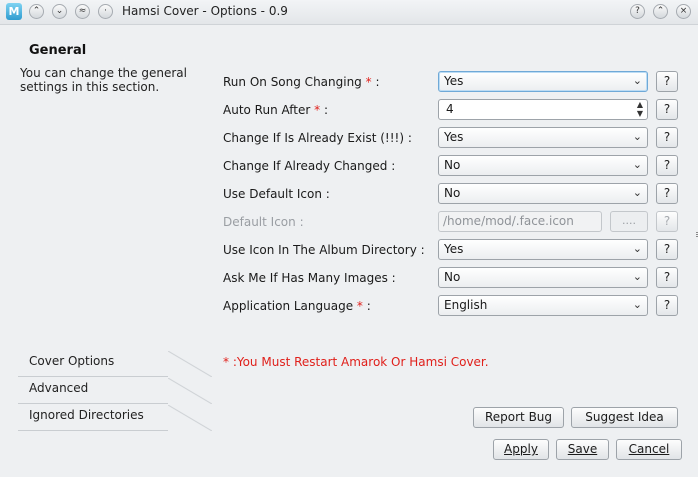 This screenshot has width=698, height=477. I want to click on use-album-icon-label: Use Icon In The Album Directory :, so click(324, 250).